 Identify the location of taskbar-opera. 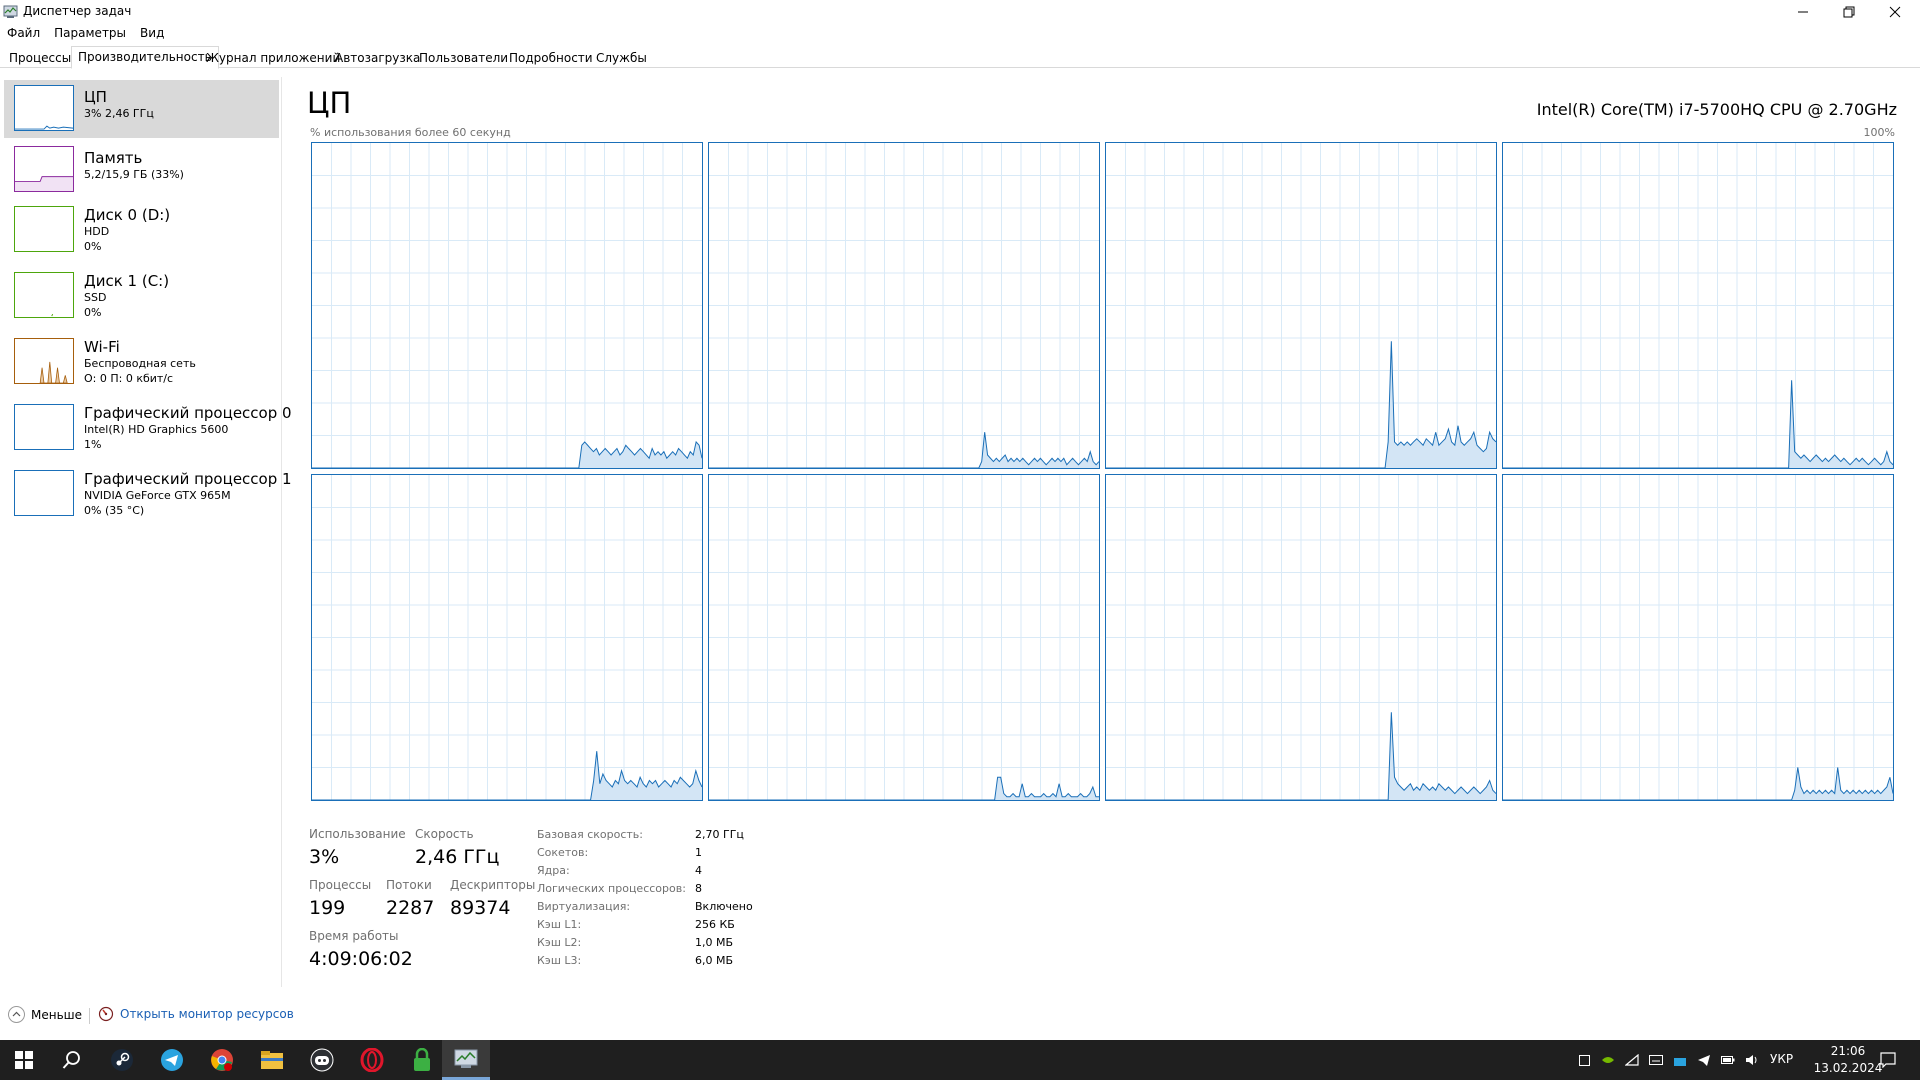
(372, 1060).